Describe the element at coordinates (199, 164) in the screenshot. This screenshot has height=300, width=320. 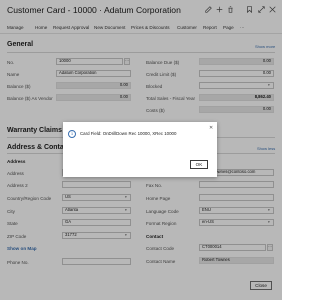
I see `ok-button: OK` at that location.